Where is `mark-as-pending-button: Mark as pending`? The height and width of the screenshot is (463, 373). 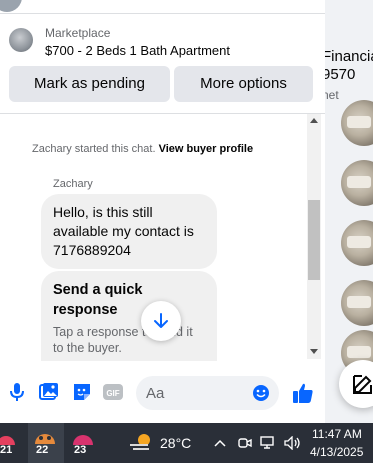
mark-as-pending-button: Mark as pending is located at coordinates (89, 84).